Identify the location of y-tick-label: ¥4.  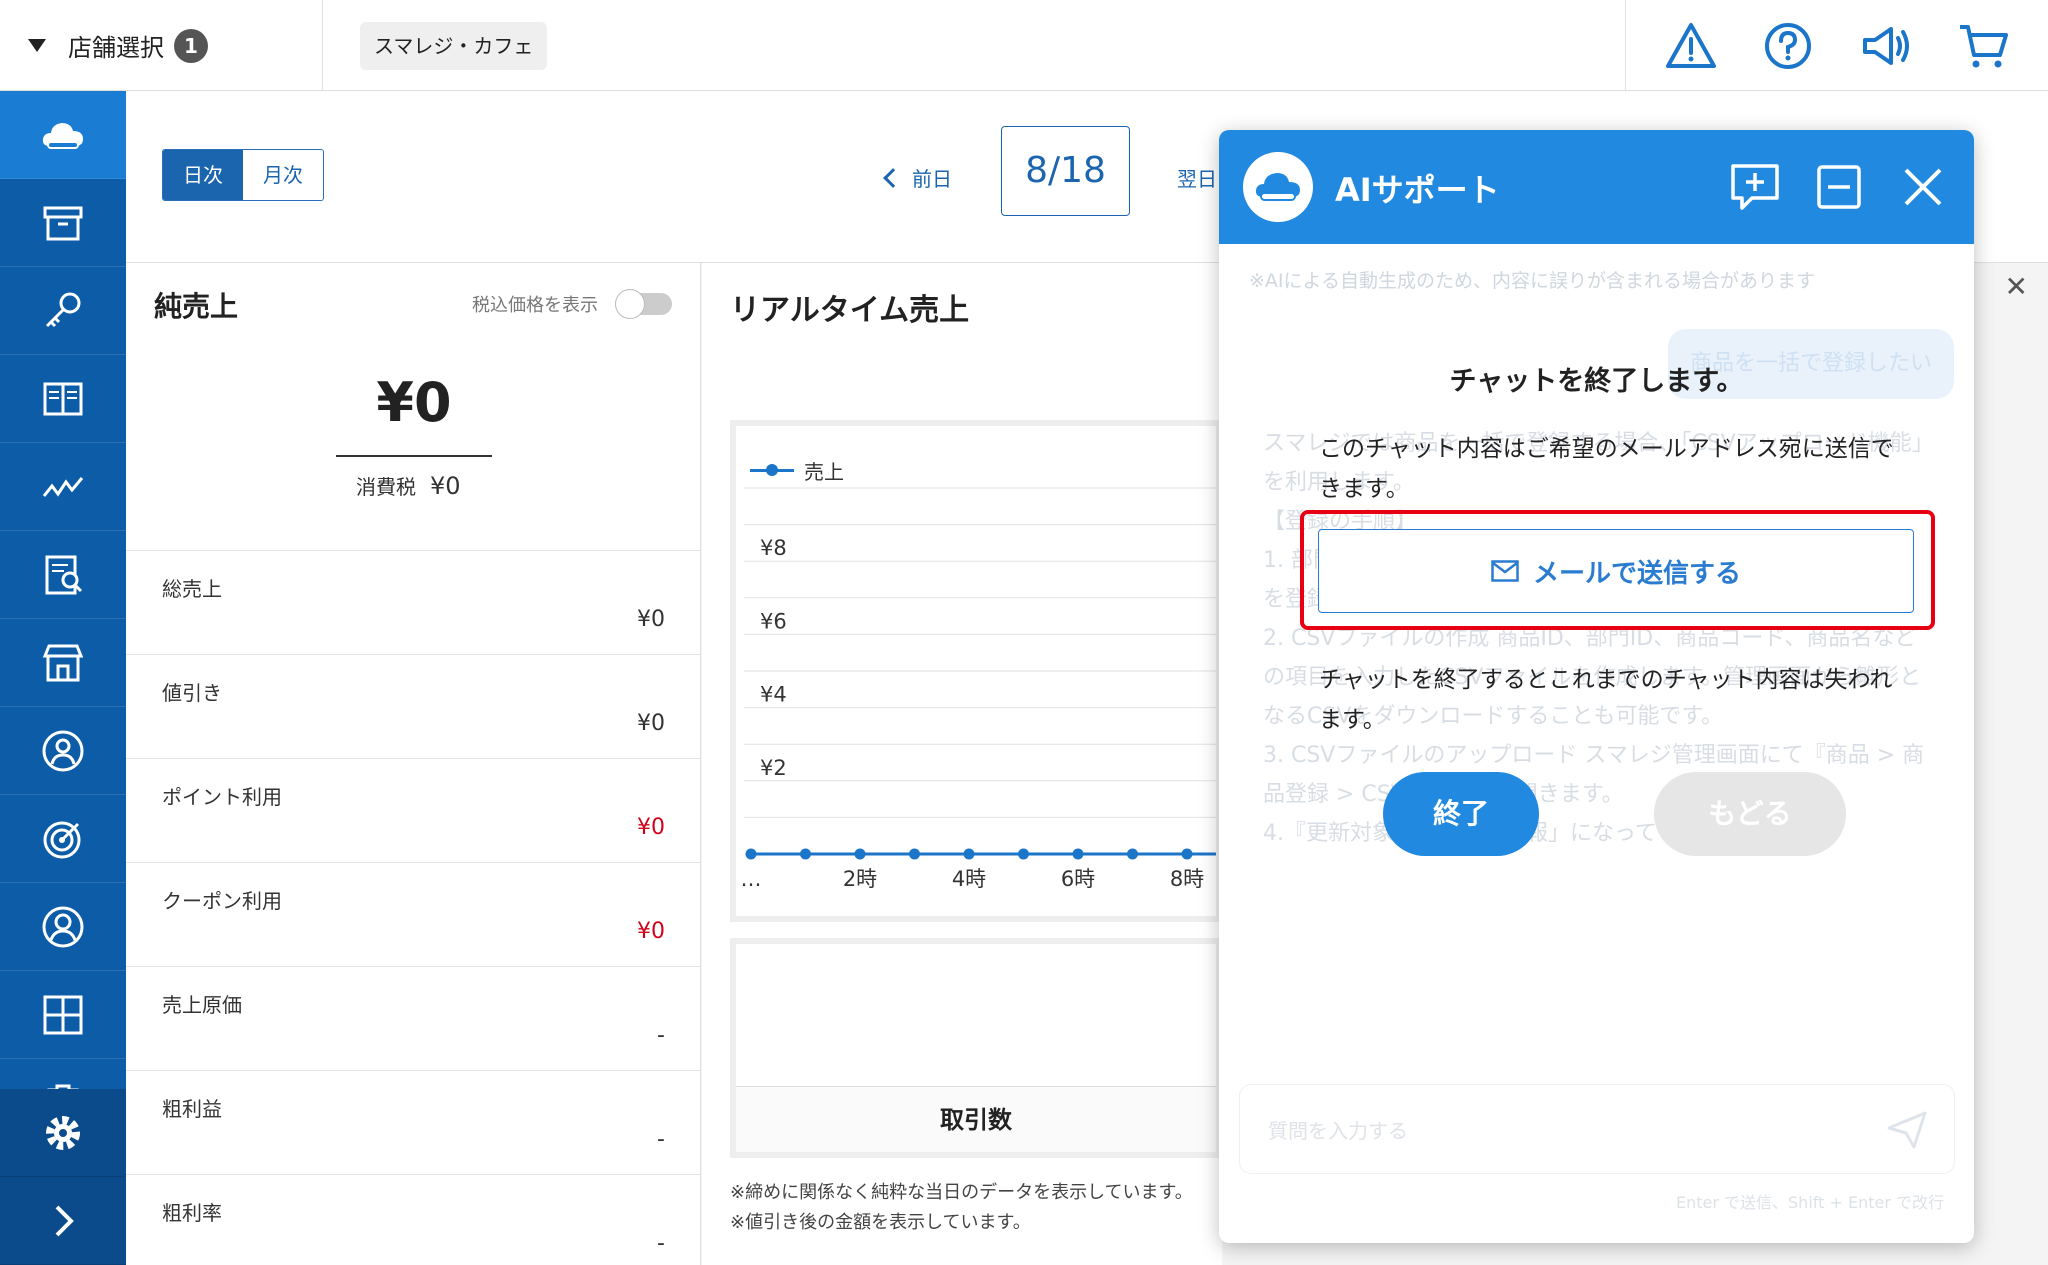
(773, 695).